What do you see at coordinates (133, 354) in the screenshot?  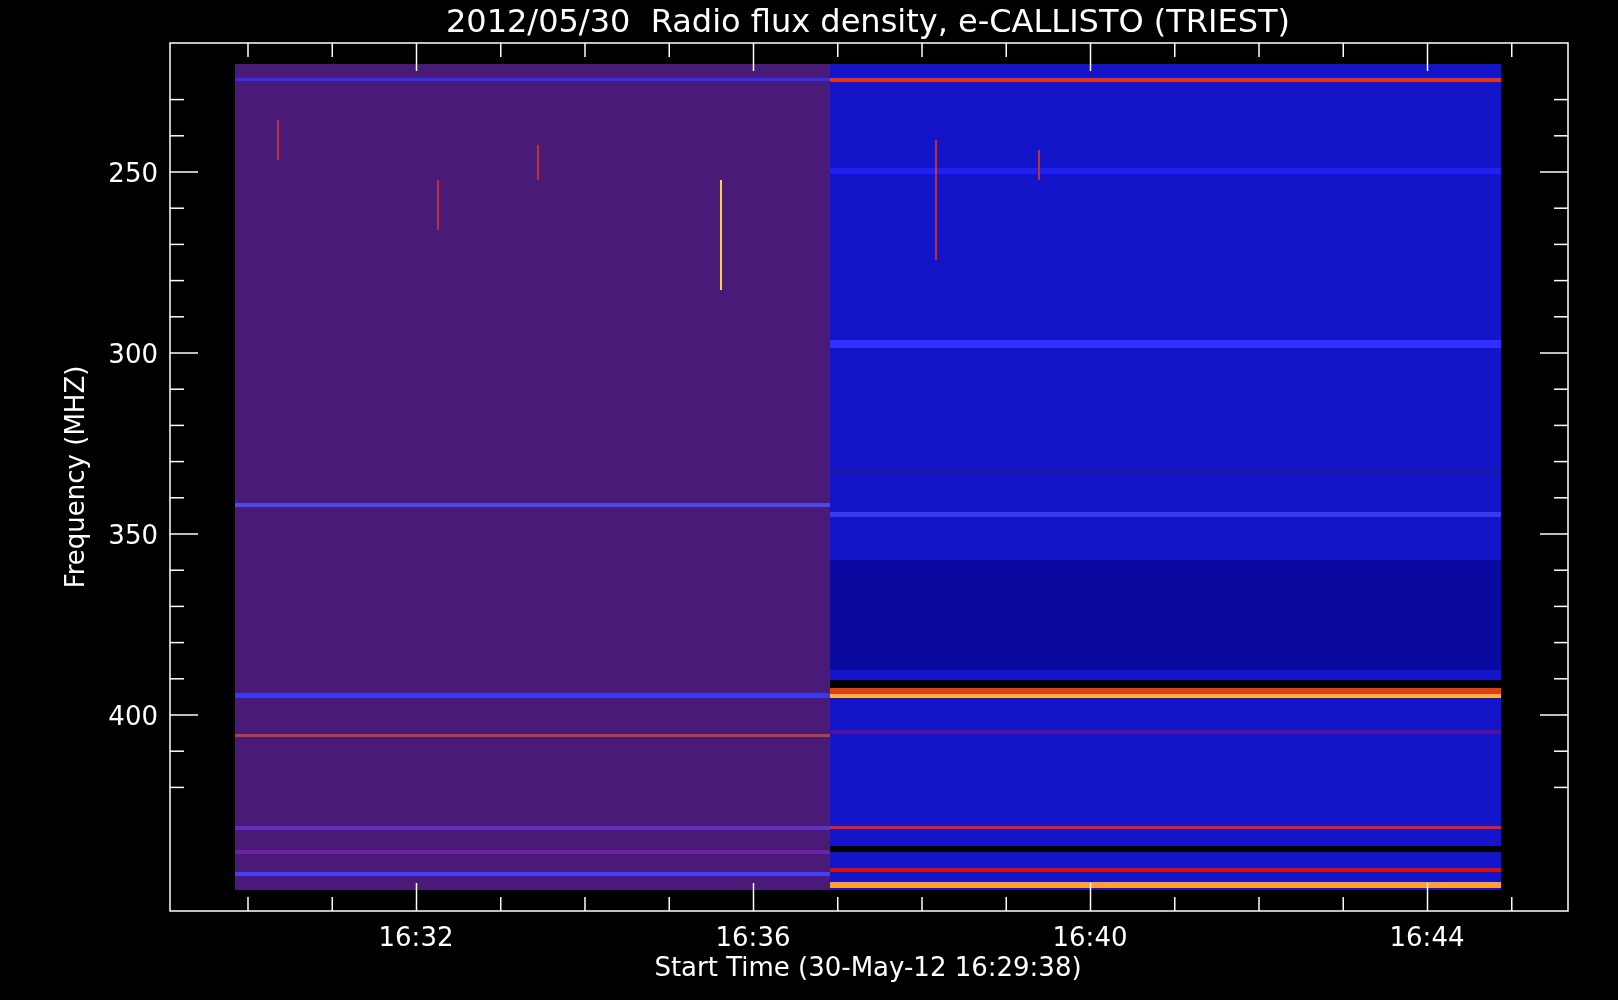 I see `y-tick-label: 300` at bounding box center [133, 354].